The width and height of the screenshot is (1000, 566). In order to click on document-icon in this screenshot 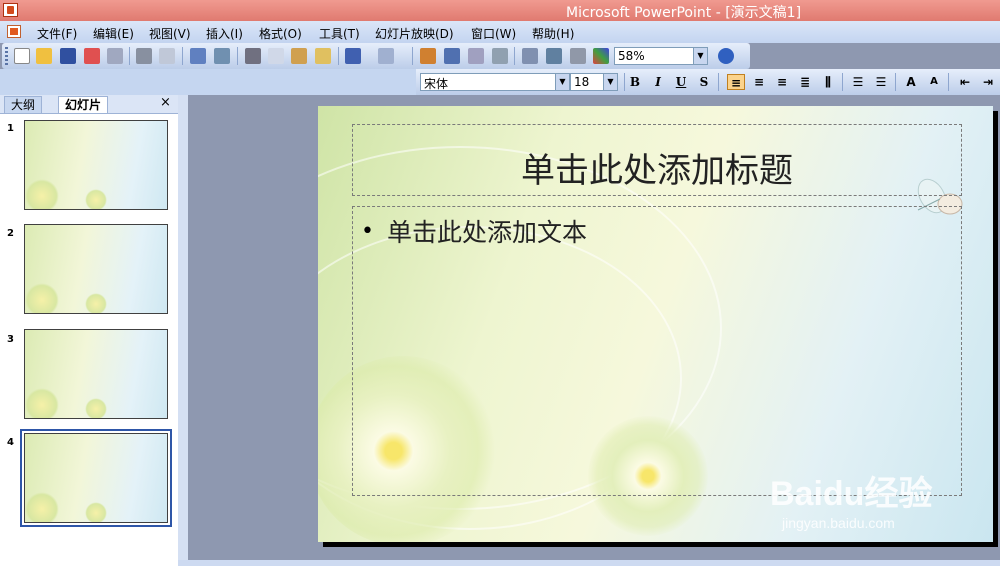, I will do `click(14, 31)`.